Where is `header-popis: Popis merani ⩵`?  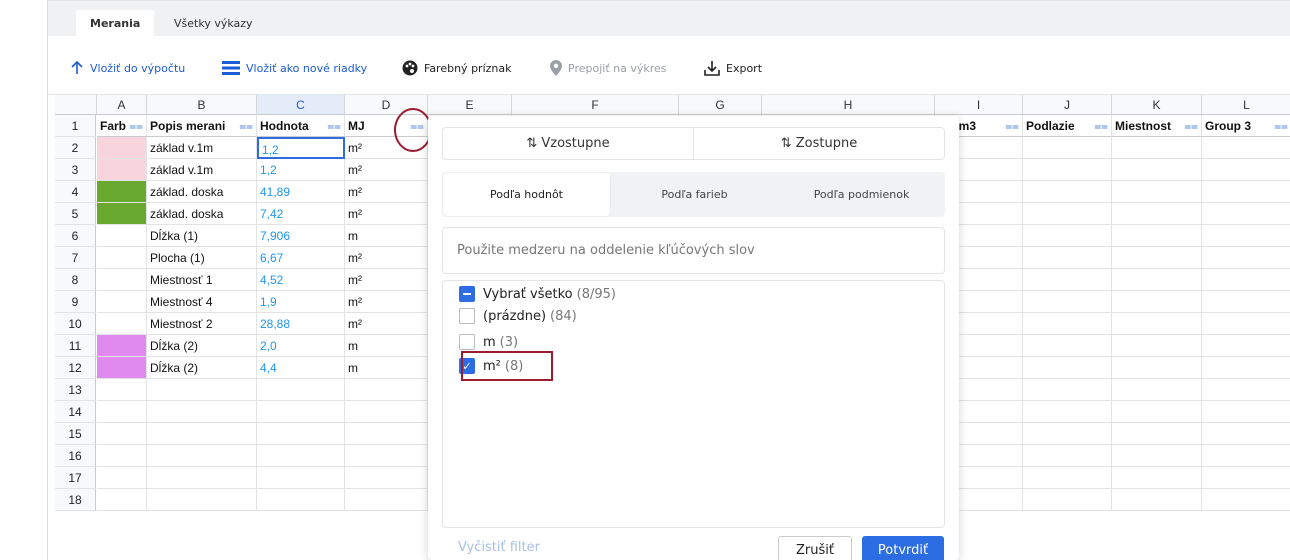
header-popis: Popis merani ⩵ is located at coordinates (202, 126).